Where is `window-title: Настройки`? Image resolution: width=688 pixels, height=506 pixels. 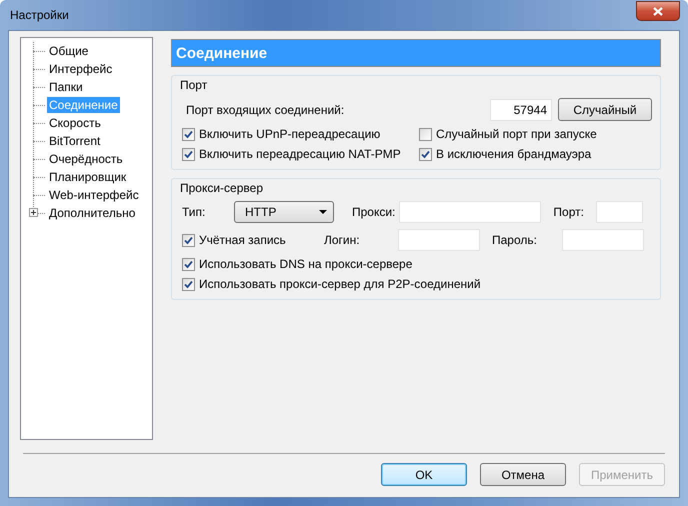 window-title: Настройки is located at coordinates (39, 15).